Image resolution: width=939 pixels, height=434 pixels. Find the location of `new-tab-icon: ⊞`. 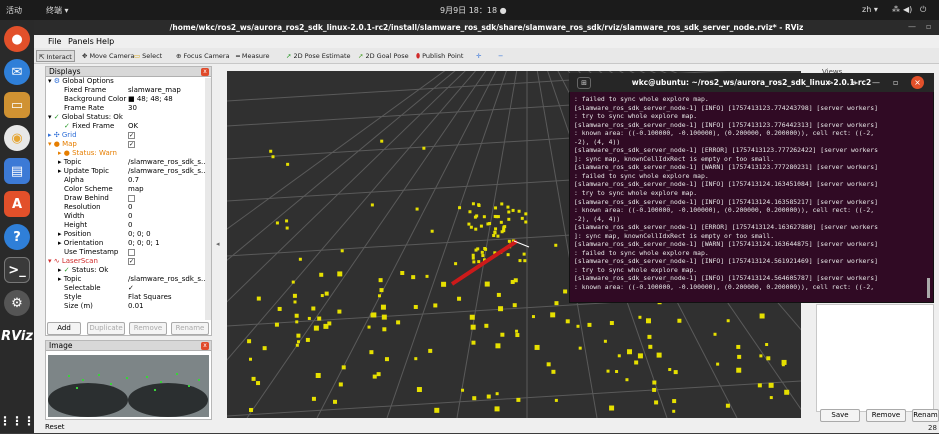

new-tab-icon: ⊞ is located at coordinates (584, 83).